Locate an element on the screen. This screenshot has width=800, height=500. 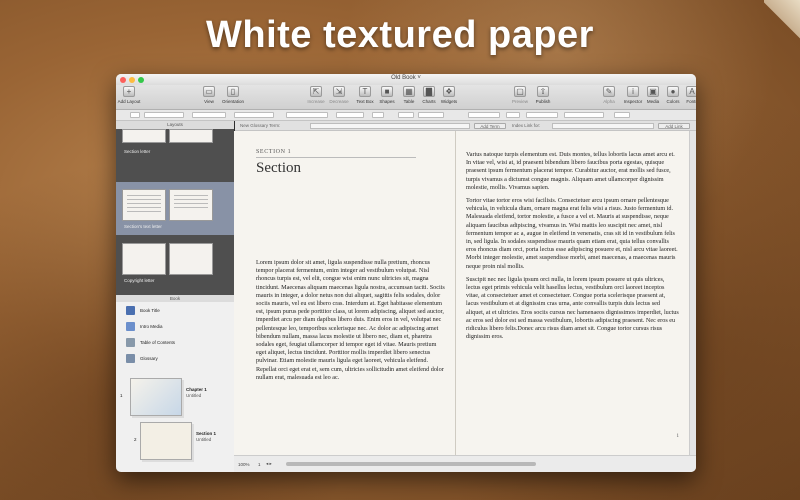
zoom-level: 100% is located at coordinates (244, 464).